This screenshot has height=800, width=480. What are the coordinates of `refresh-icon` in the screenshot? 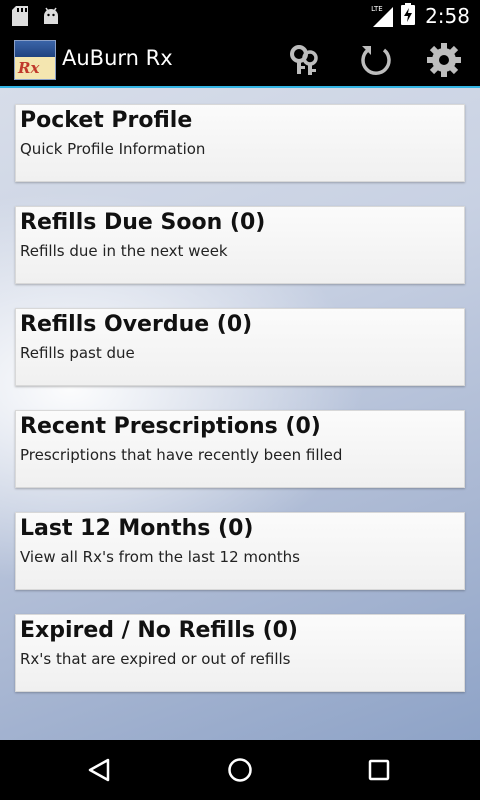 It's located at (376, 60).